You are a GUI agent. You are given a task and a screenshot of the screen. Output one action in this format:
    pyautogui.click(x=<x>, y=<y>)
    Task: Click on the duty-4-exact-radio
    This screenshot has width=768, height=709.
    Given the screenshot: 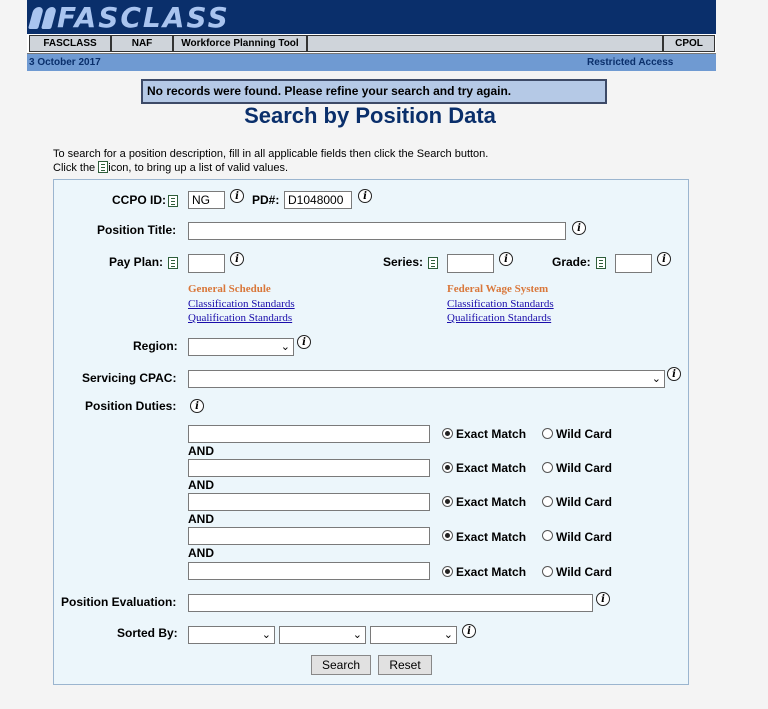 What is the action you would take?
    pyautogui.click(x=447, y=535)
    